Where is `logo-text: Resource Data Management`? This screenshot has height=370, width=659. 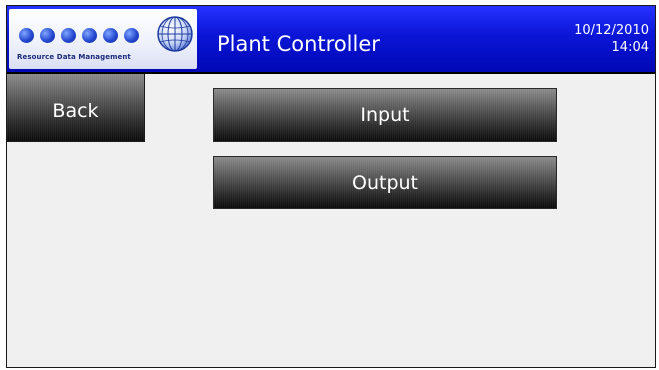
logo-text: Resource Data Management is located at coordinates (74, 57).